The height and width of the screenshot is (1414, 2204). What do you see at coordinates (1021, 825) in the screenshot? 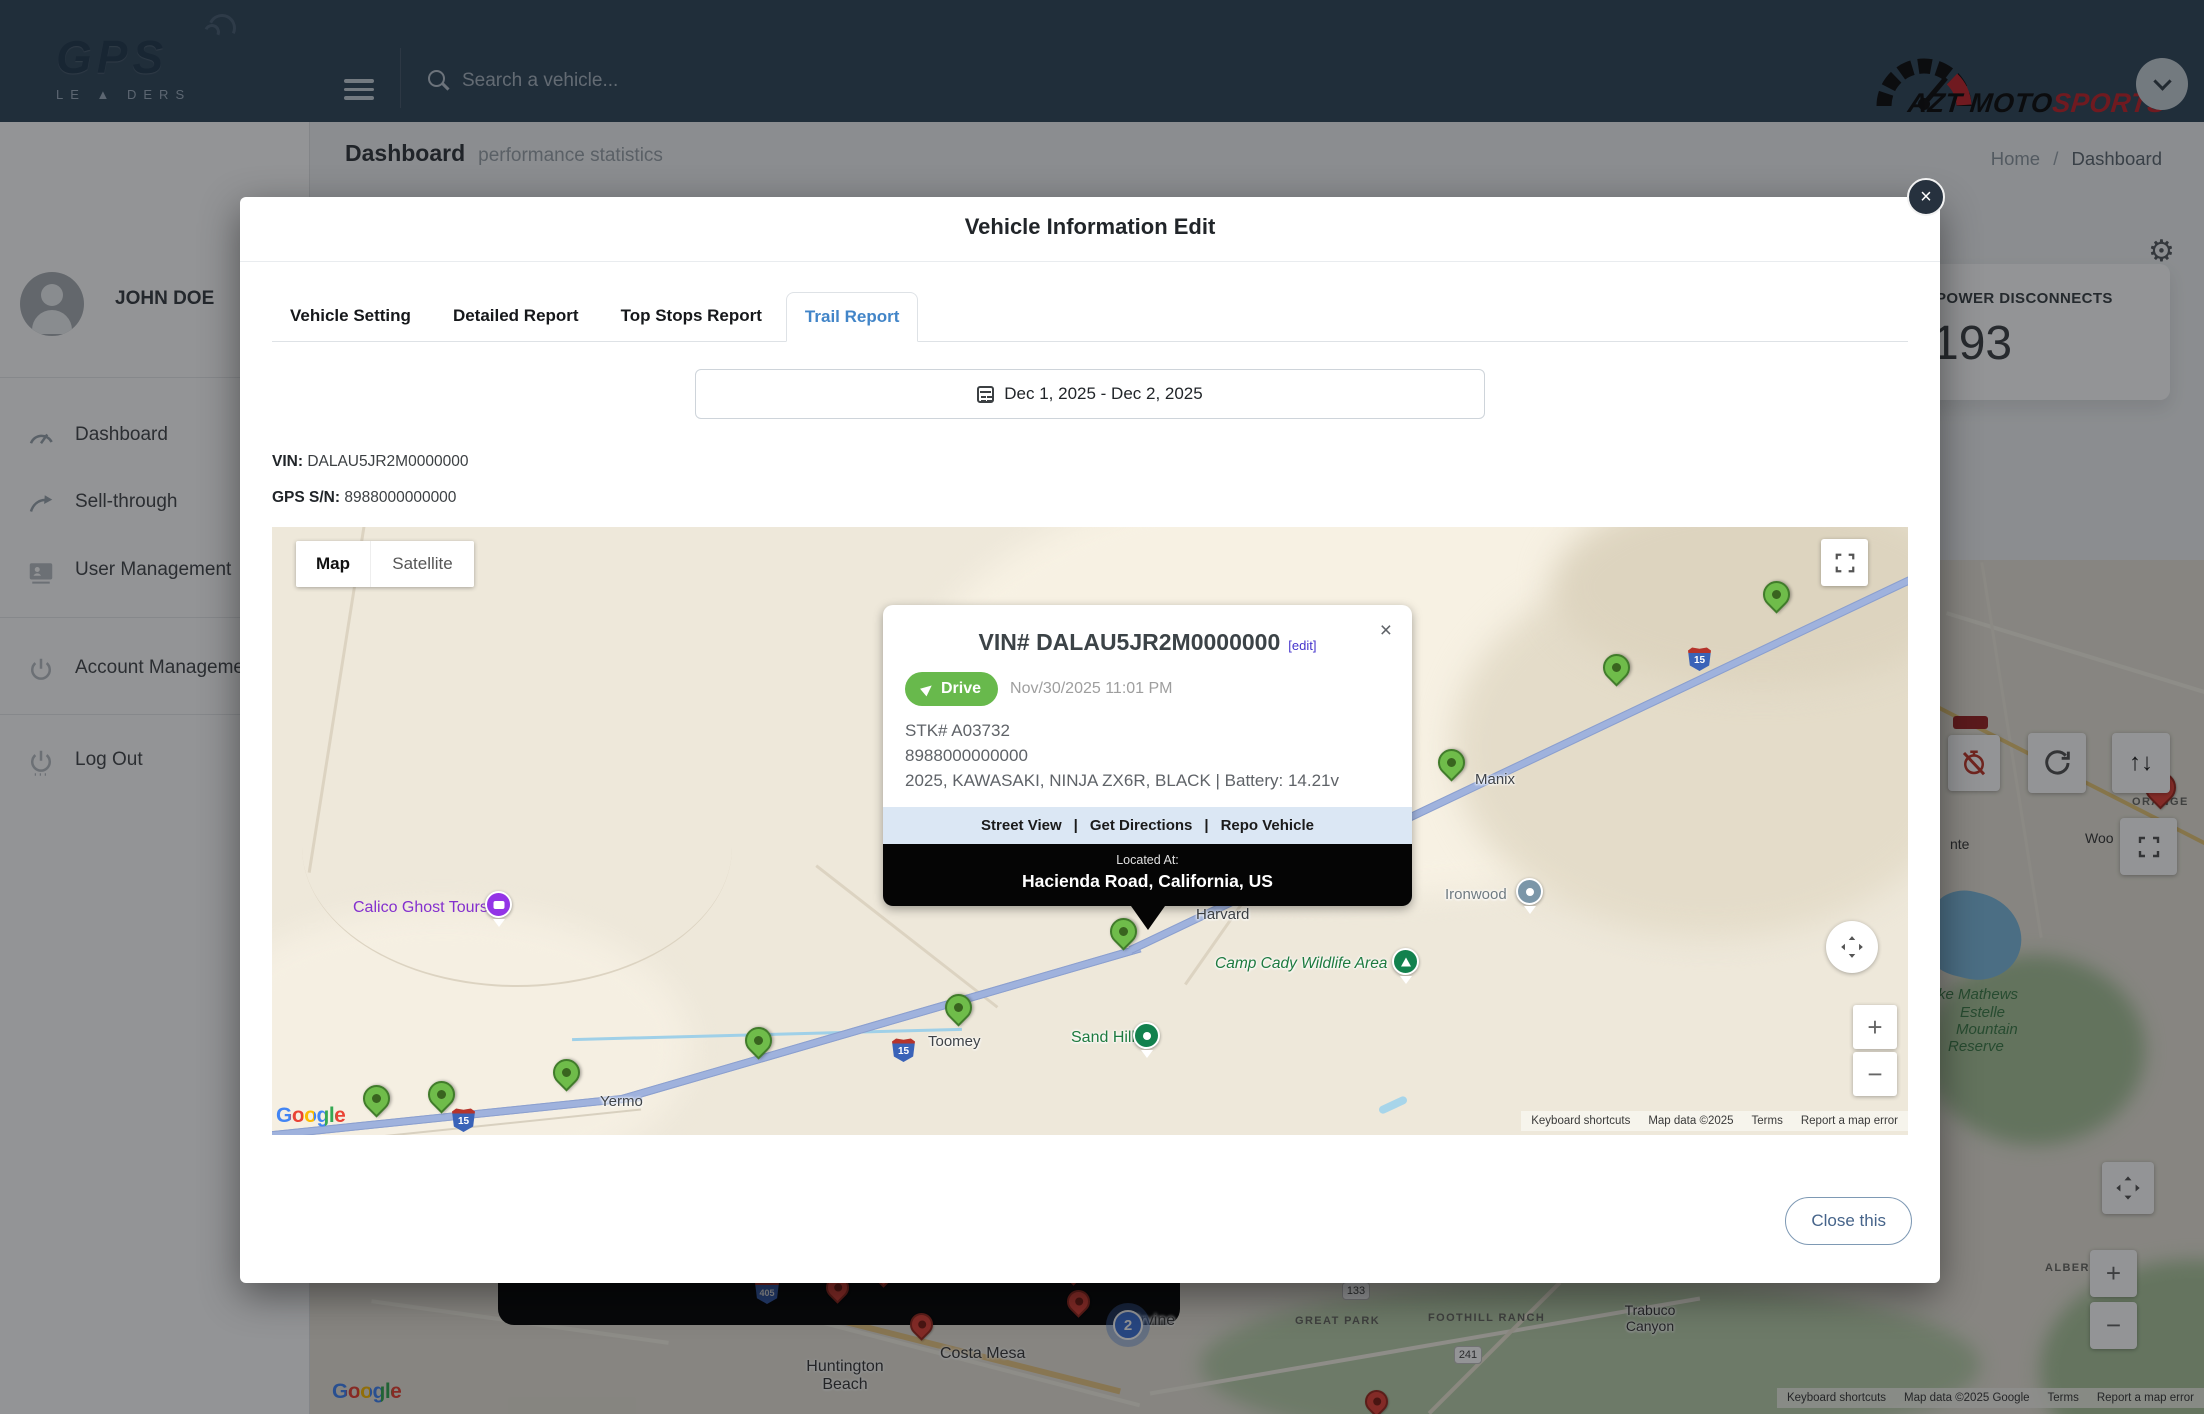
I see `street-view-link: Street View` at bounding box center [1021, 825].